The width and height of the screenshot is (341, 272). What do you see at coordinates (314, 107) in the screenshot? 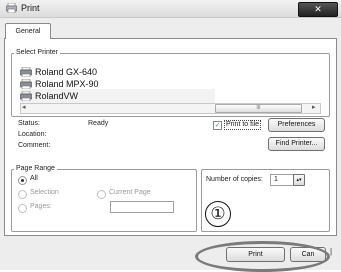
I see `scroll-right-arrow-icon: ▸` at bounding box center [314, 107].